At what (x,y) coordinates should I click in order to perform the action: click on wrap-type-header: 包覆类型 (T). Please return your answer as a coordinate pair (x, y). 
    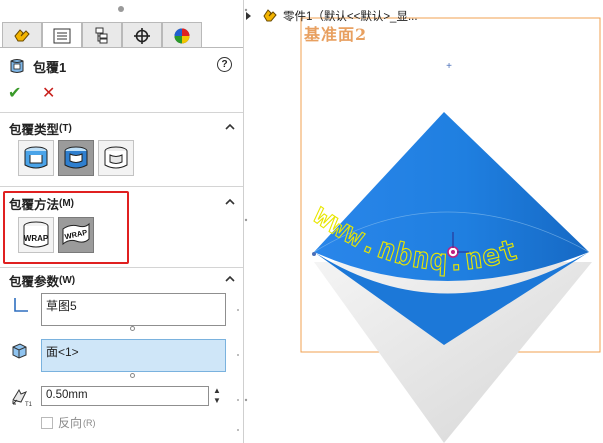
    Looking at the image, I should click on (122, 128).